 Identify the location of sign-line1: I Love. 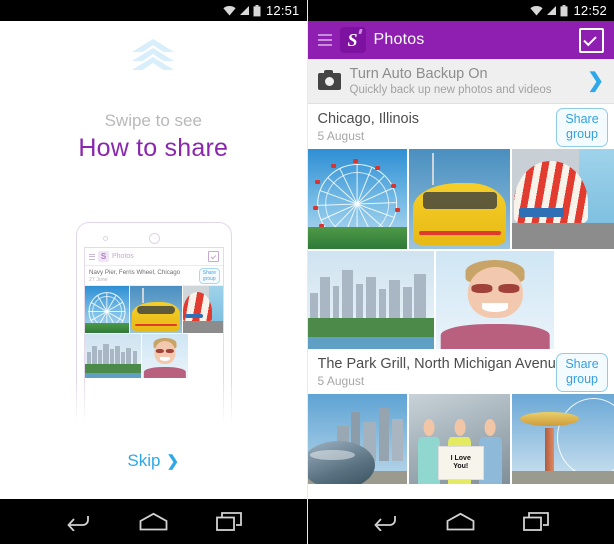
(460, 459).